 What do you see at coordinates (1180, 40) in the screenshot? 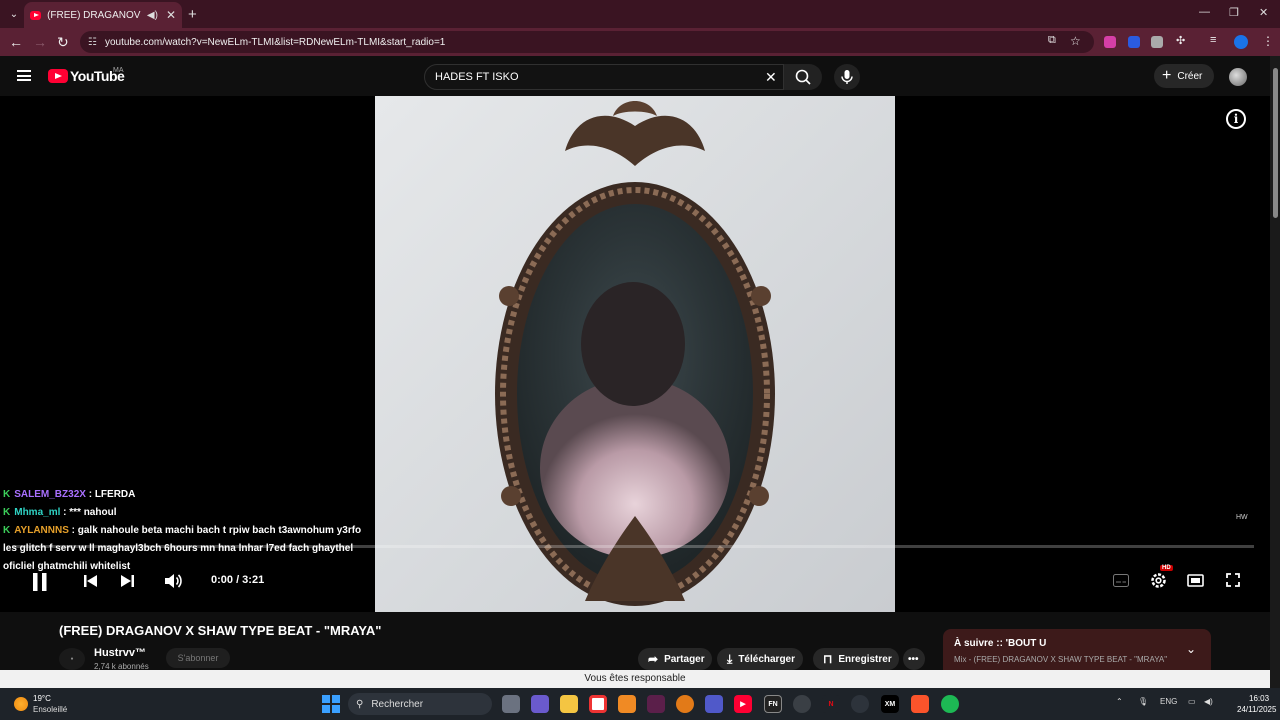
I see `extensions-puzzle-icon: ✣` at bounding box center [1180, 40].